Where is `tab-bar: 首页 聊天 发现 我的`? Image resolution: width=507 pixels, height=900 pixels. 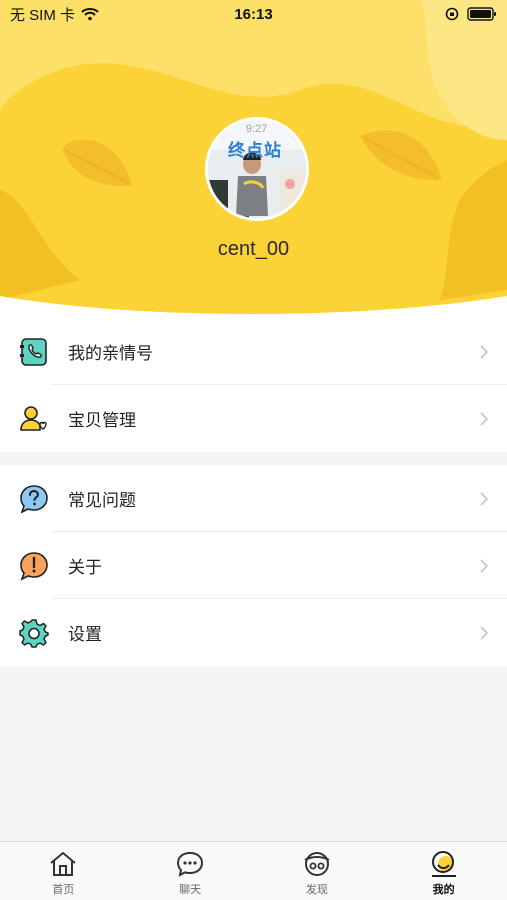
tab-bar: 首页 聊天 发现 我的 is located at coordinates (253, 870).